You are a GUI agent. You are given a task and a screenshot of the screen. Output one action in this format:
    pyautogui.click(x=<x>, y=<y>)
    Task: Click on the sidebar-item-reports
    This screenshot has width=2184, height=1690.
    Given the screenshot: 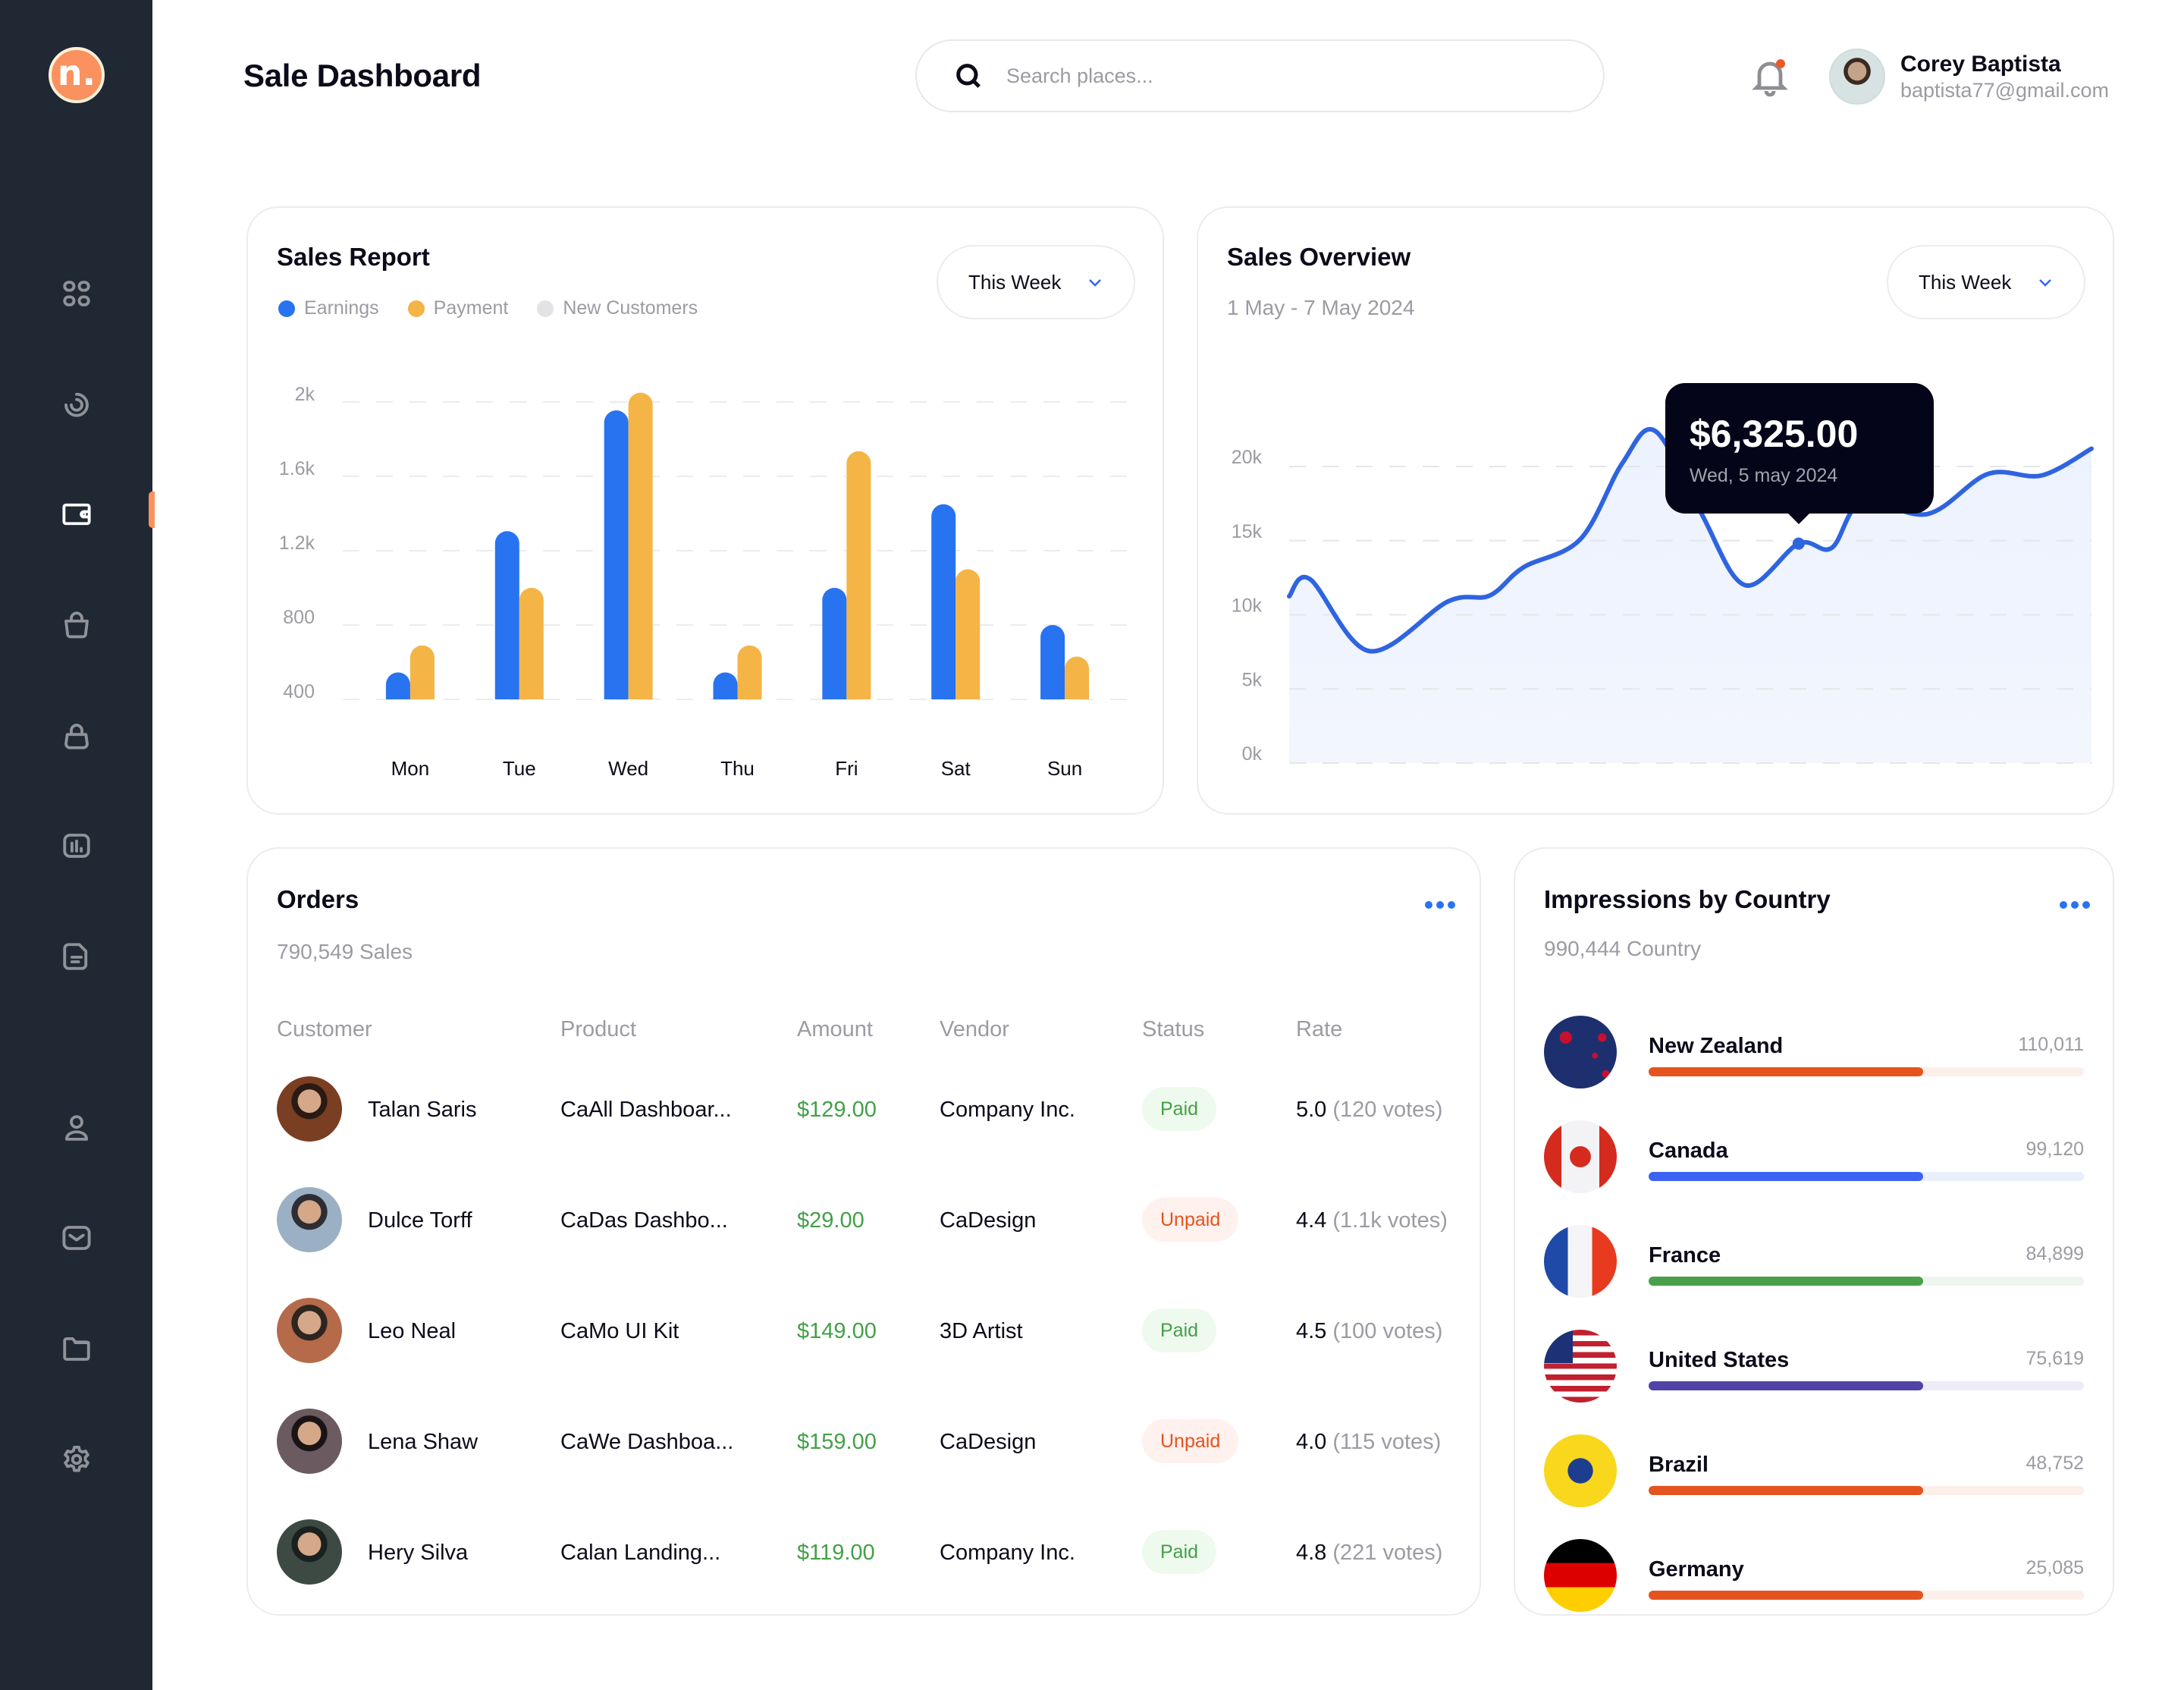 What is the action you would take?
    pyautogui.click(x=76, y=845)
    